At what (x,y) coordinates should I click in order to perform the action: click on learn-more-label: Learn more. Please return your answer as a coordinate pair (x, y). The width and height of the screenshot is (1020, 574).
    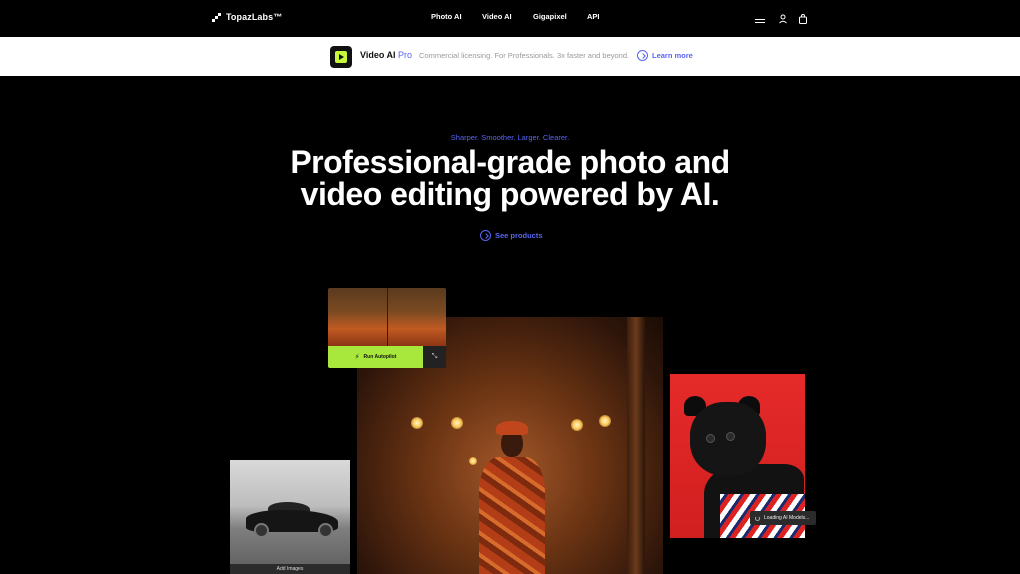
    Looking at the image, I should click on (672, 55).